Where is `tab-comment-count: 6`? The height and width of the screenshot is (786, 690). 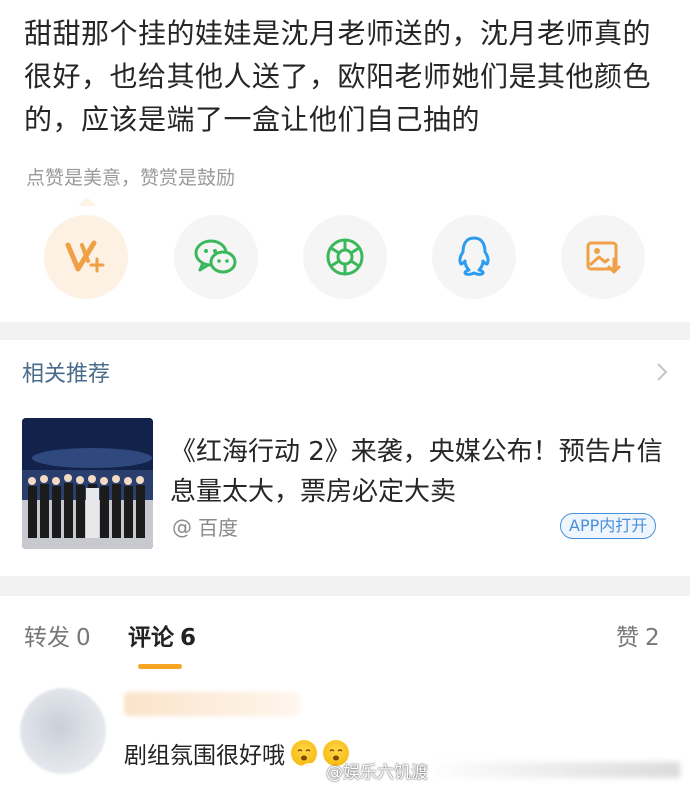
tab-comment-count: 6 is located at coordinates (188, 638).